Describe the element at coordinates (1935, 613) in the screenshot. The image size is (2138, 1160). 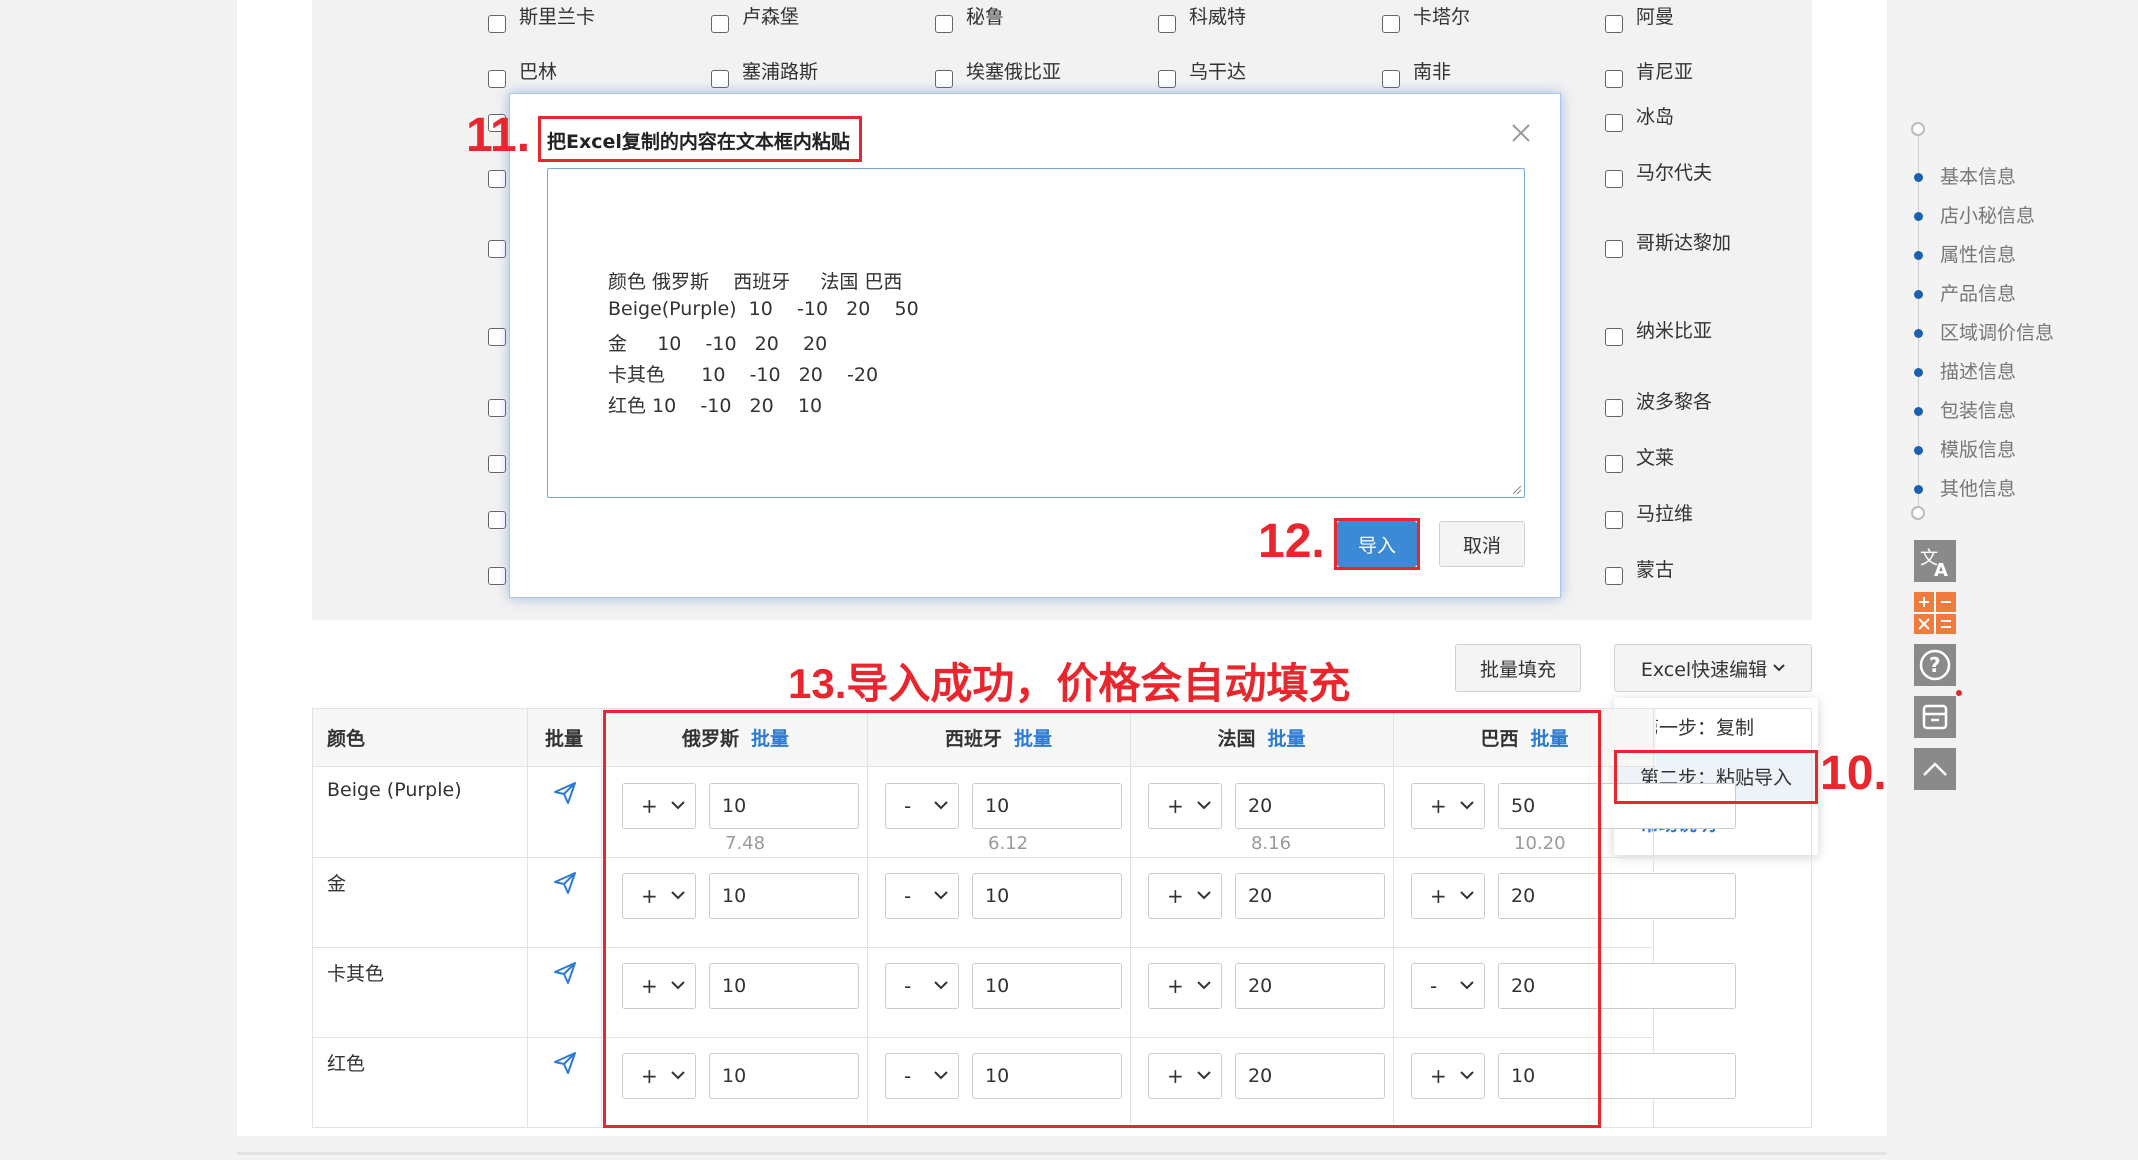
I see `calculator-icon` at that location.